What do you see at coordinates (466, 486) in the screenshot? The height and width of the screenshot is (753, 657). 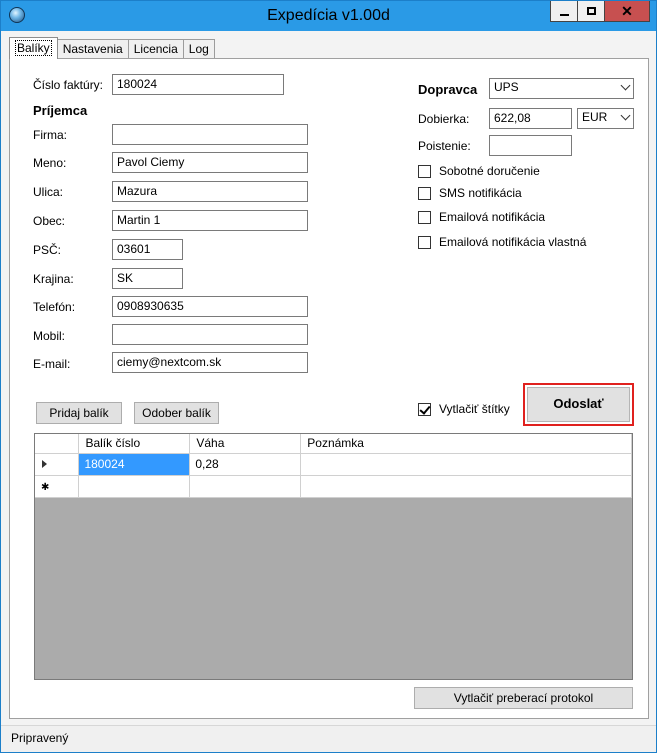 I see `new-cell-poznamka` at bounding box center [466, 486].